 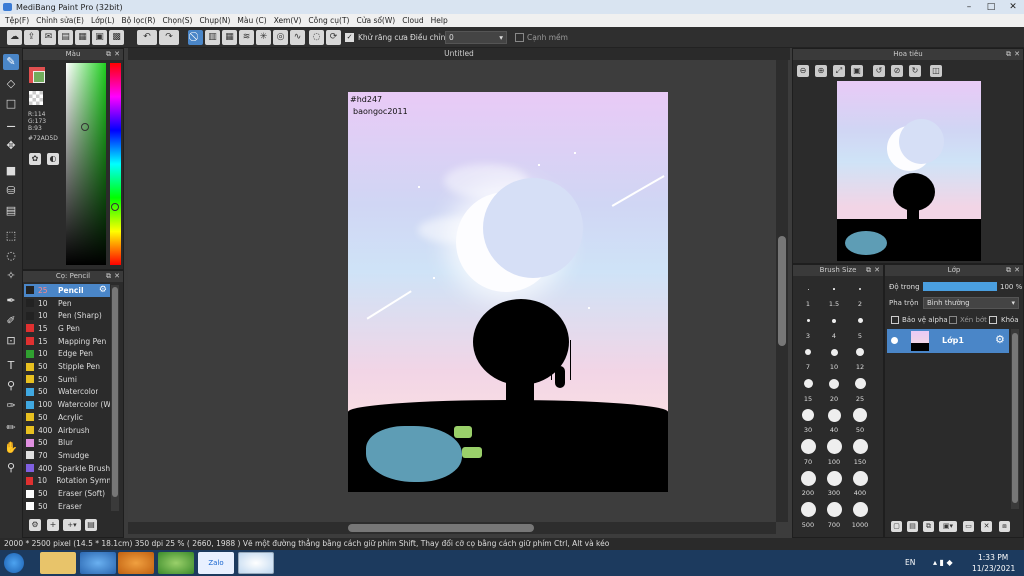 I want to click on merge-layer-icon: ⧈, so click(x=1004, y=526).